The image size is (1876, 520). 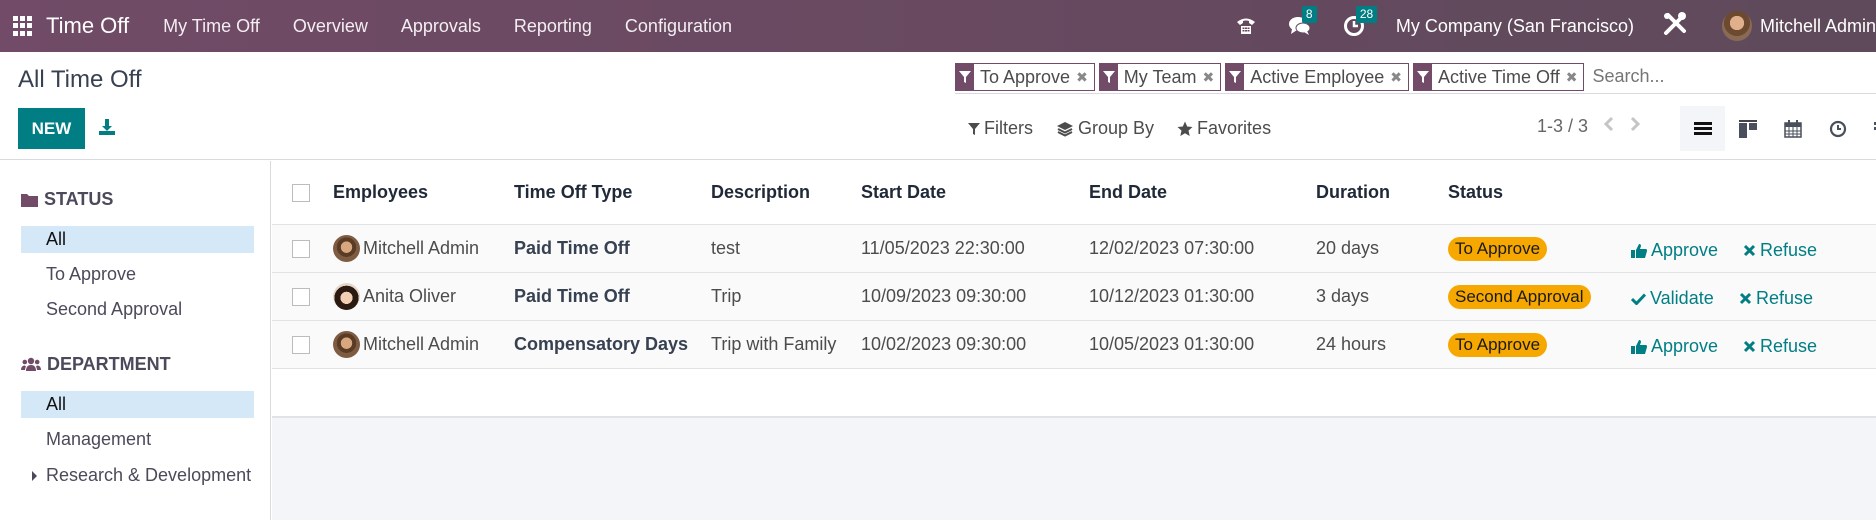 I want to click on user-menu: Mitchell Admin, so click(x=1818, y=26).